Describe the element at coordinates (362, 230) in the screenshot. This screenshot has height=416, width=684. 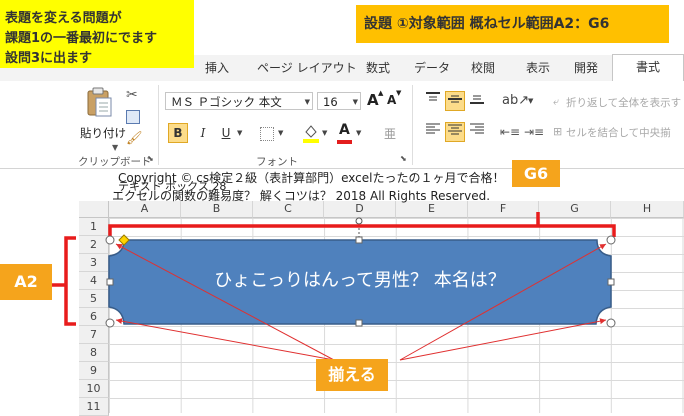
I see `range-bracket-top` at that location.